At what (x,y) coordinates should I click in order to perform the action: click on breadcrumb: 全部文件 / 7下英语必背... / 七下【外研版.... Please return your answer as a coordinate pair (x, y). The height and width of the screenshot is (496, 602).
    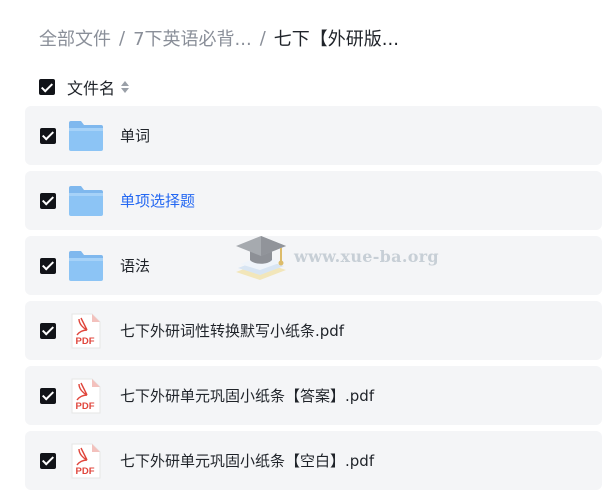
    Looking at the image, I should click on (219, 38).